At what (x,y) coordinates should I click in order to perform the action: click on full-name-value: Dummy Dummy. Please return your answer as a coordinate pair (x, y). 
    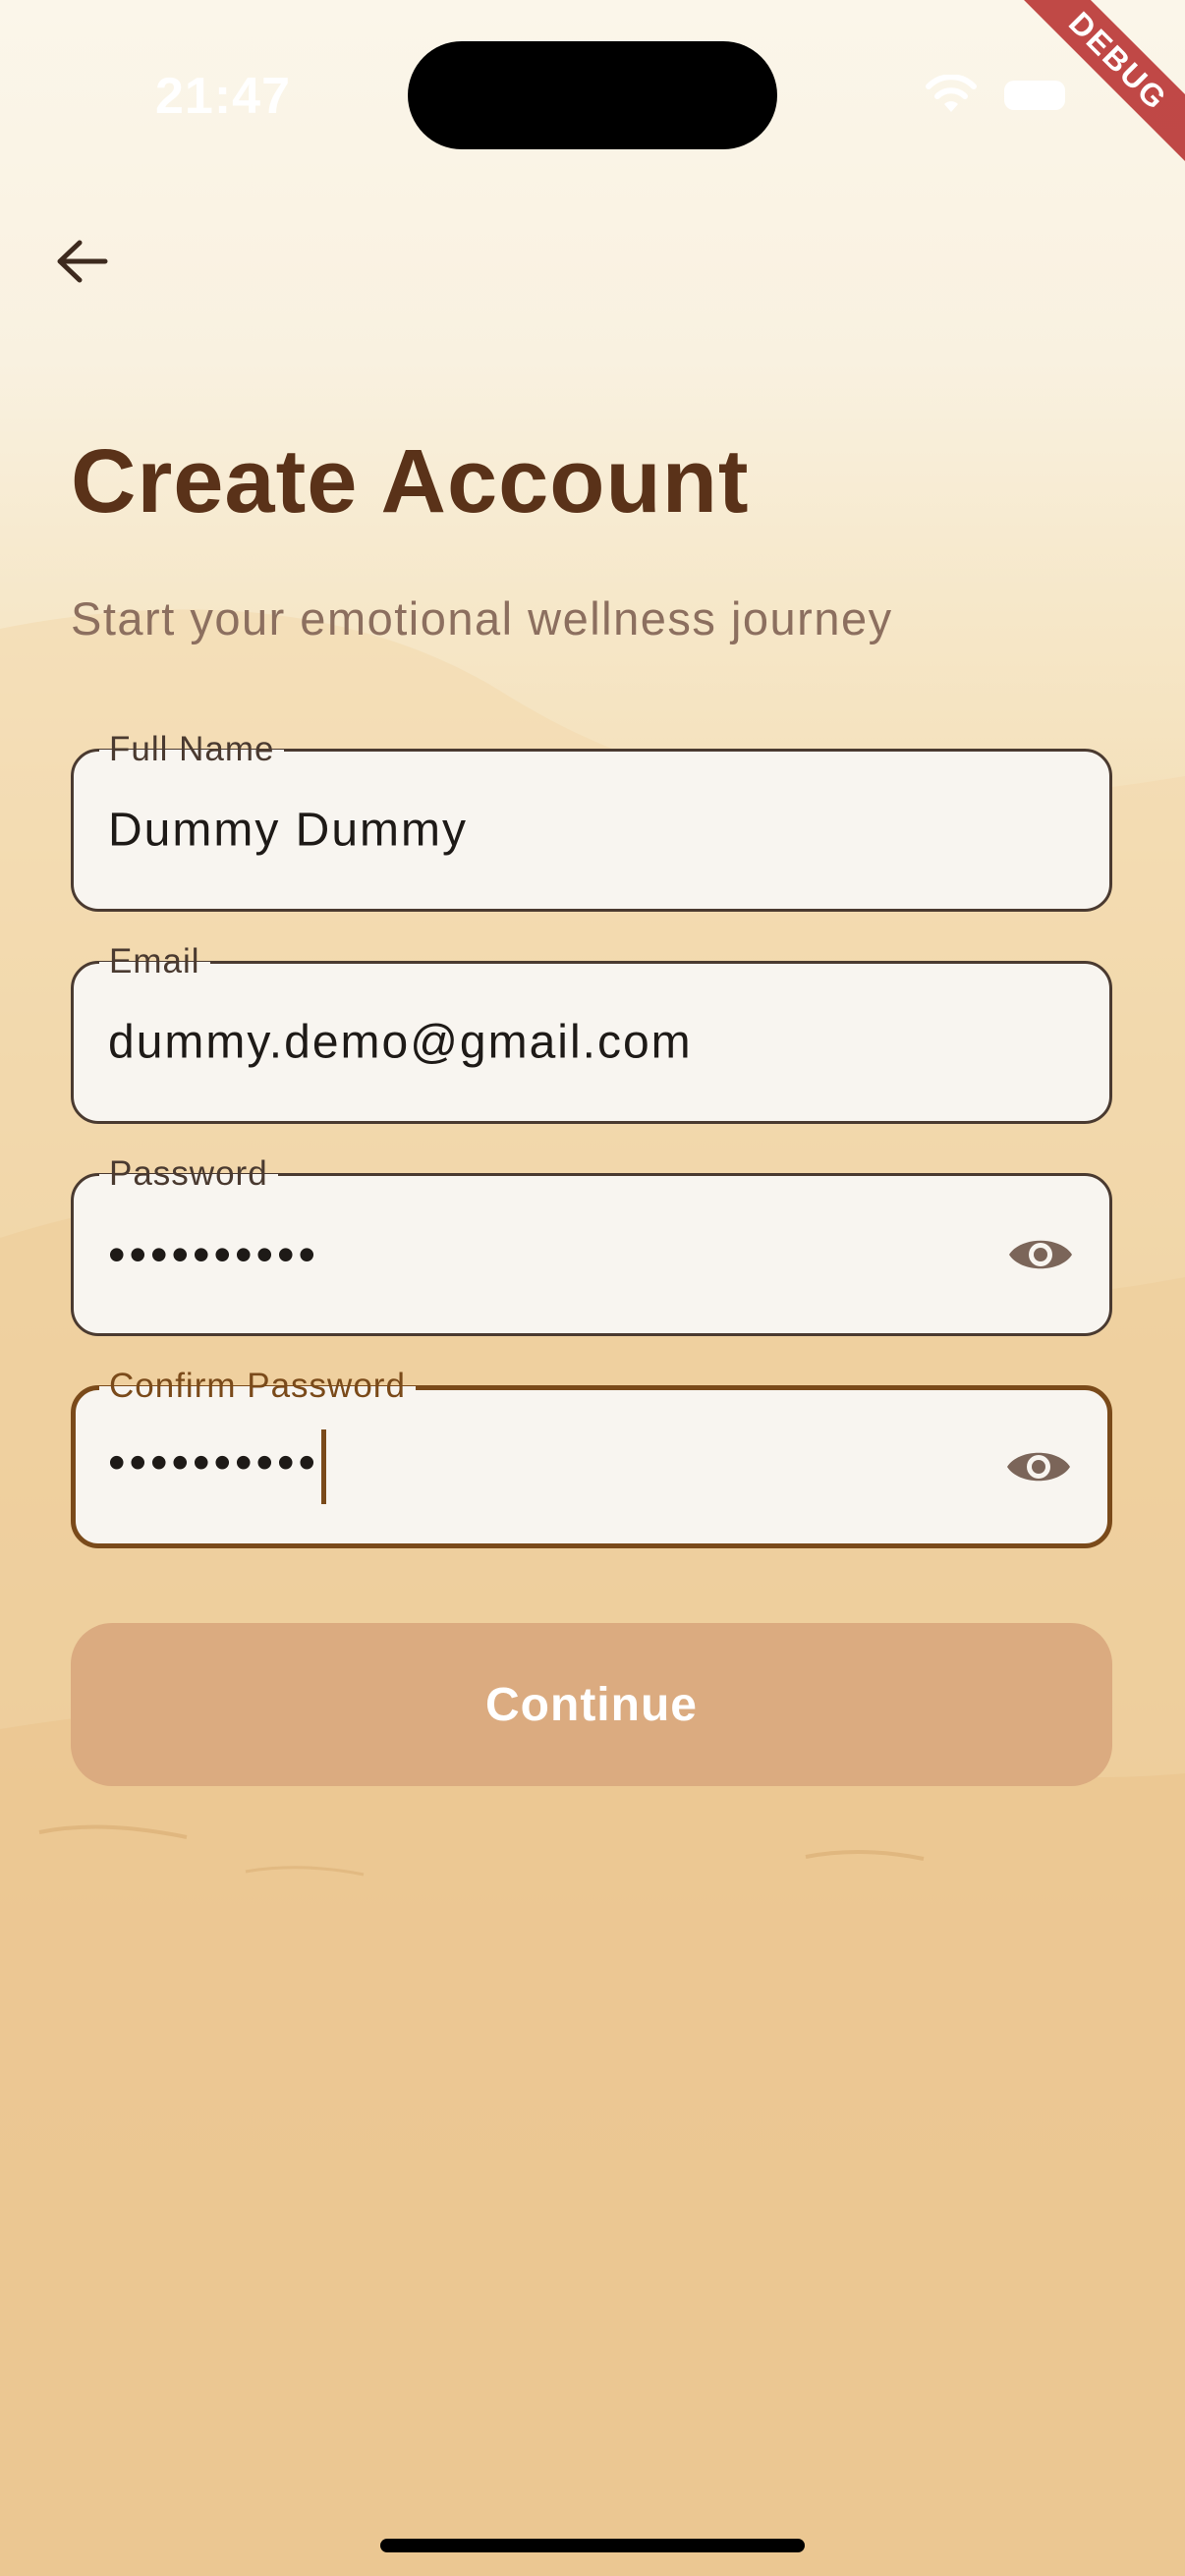
    Looking at the image, I should click on (288, 830).